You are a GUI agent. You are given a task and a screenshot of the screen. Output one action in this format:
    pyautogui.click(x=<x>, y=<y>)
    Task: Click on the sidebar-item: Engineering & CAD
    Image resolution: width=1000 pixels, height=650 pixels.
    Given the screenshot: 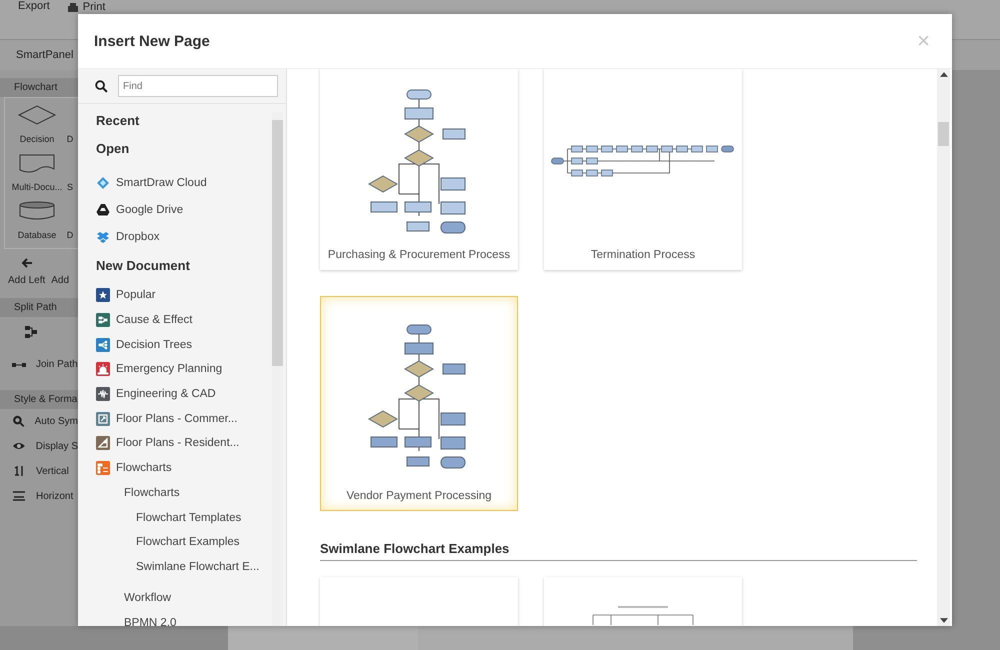 What is the action you would take?
    pyautogui.click(x=184, y=394)
    